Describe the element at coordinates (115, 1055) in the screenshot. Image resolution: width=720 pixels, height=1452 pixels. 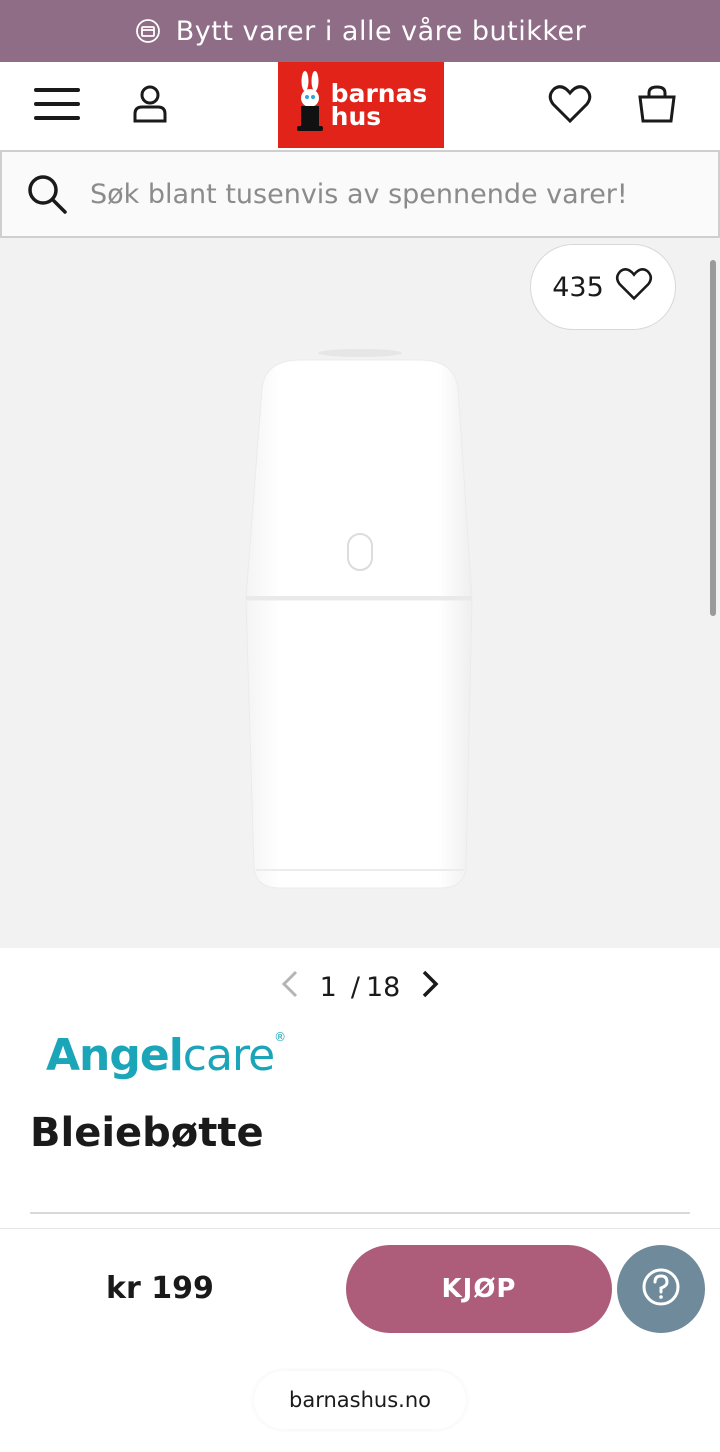
I see `brand-name-bold: Angel` at that location.